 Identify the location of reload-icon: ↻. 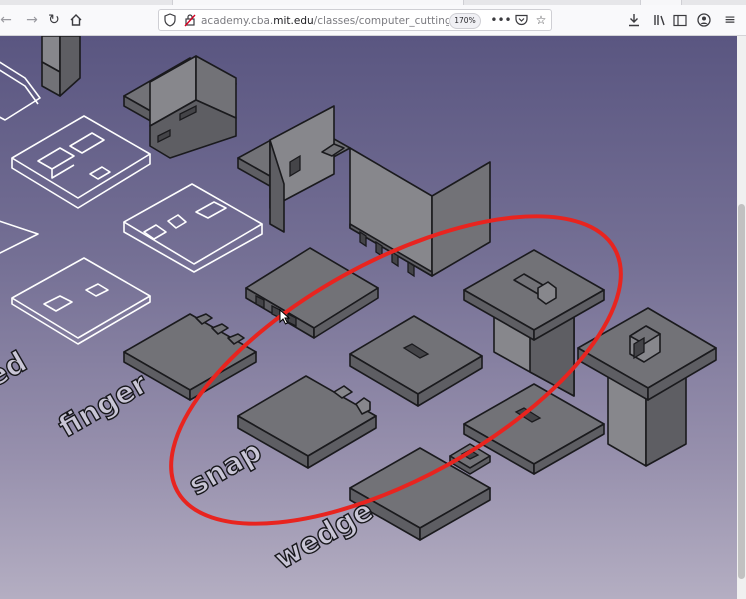
(54, 20).